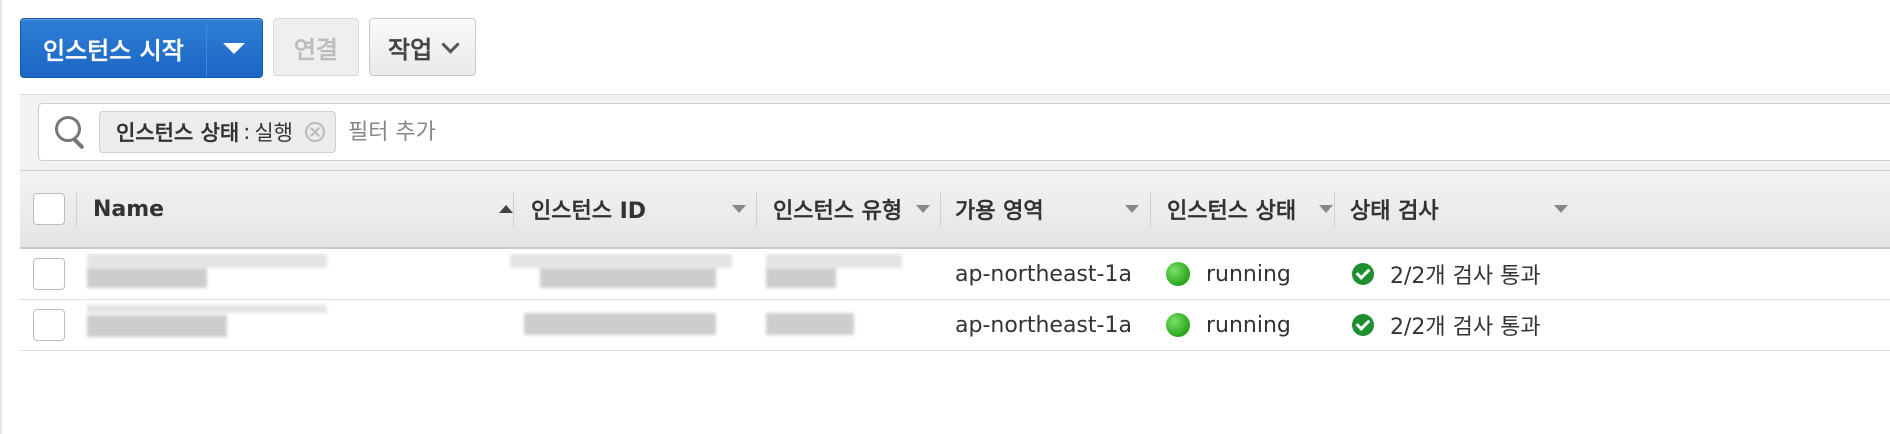 Image resolution: width=1890 pixels, height=434 pixels. I want to click on sort-asc-icon, so click(506, 209).